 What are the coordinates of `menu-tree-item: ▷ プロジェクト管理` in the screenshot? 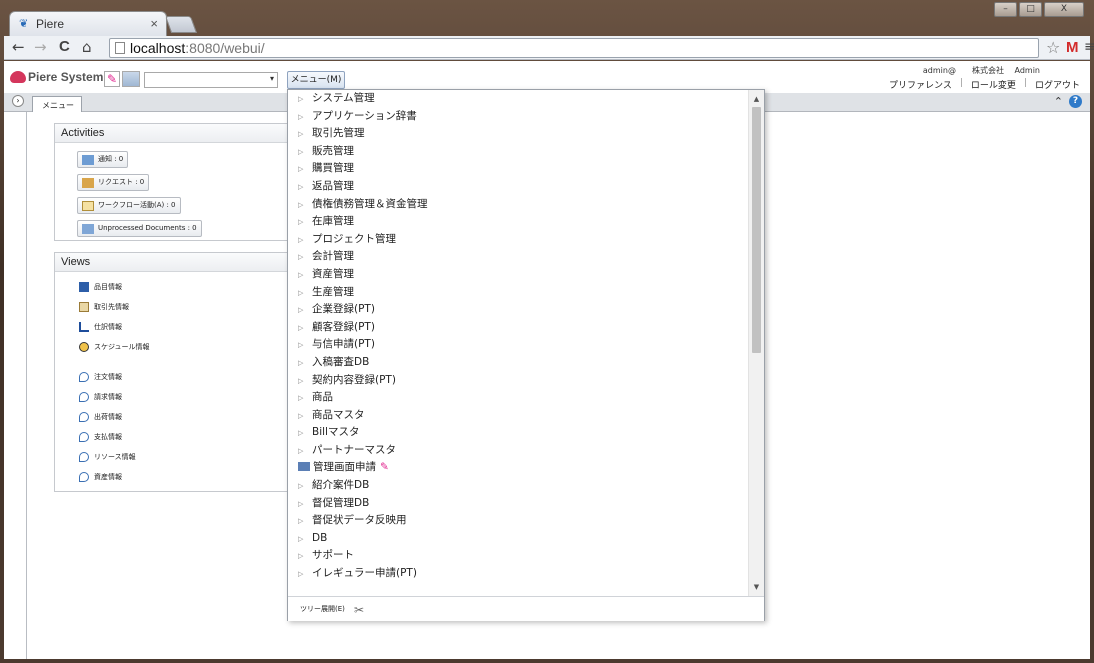 It's located at (517, 240).